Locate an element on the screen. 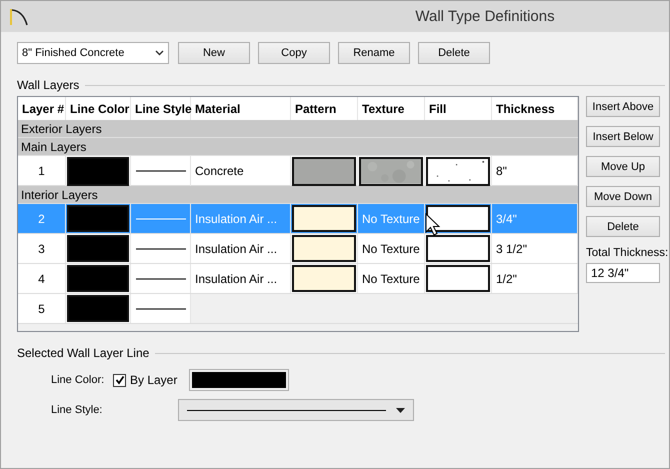 Image resolution: width=670 pixels, height=469 pixels. toolbar-button: Rename is located at coordinates (374, 53).